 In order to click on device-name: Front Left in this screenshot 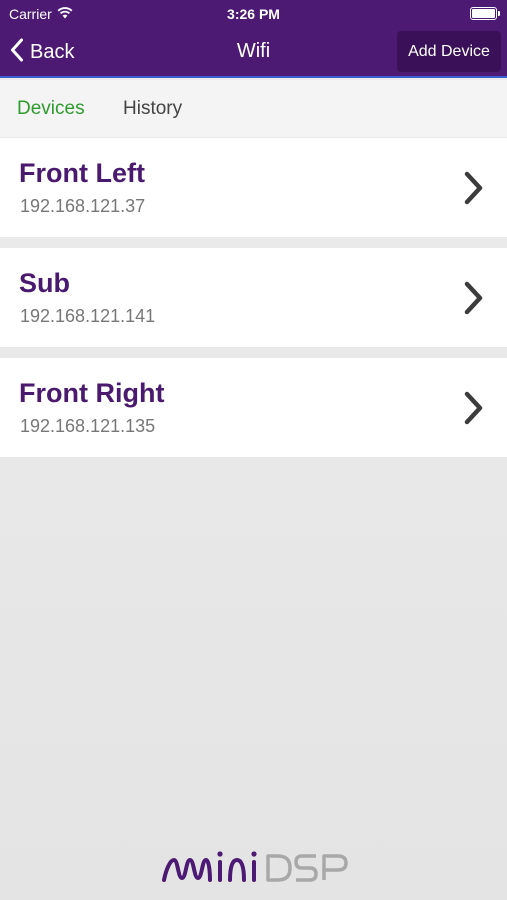, I will do `click(82, 173)`.